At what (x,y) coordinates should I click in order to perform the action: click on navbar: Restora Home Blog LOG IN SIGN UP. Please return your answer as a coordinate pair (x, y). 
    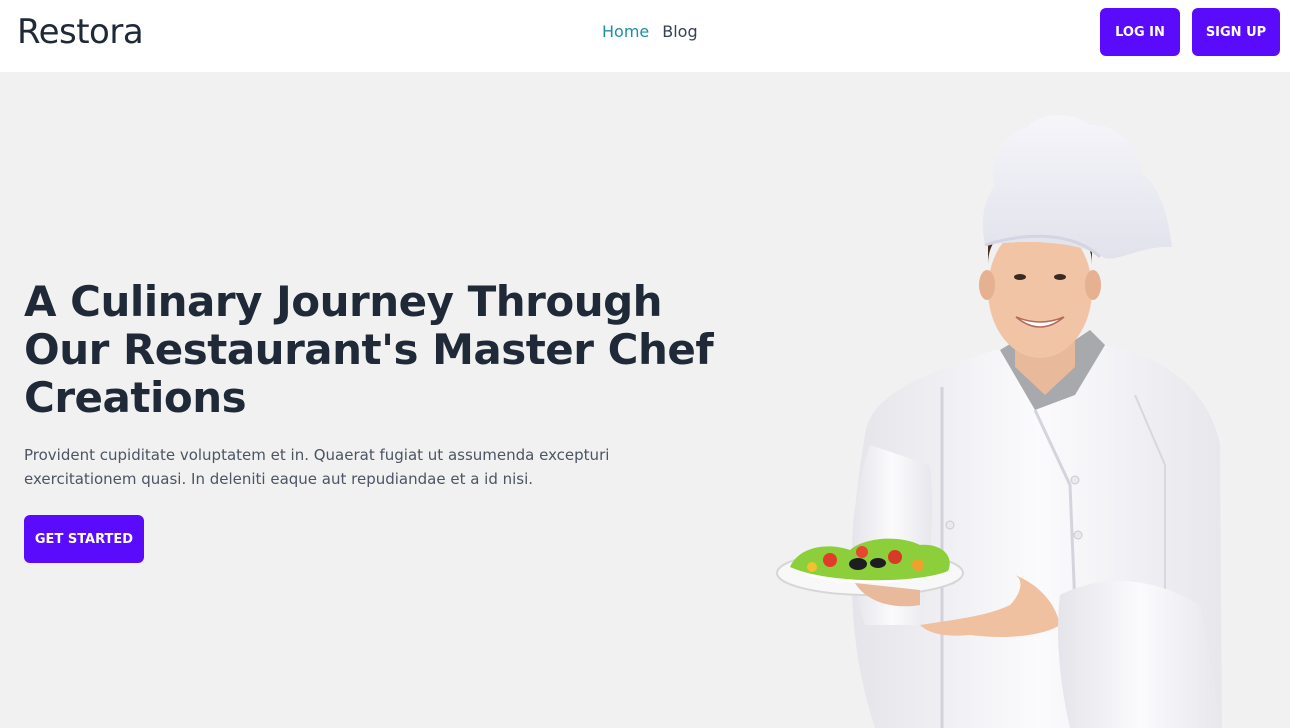
    Looking at the image, I should click on (645, 36).